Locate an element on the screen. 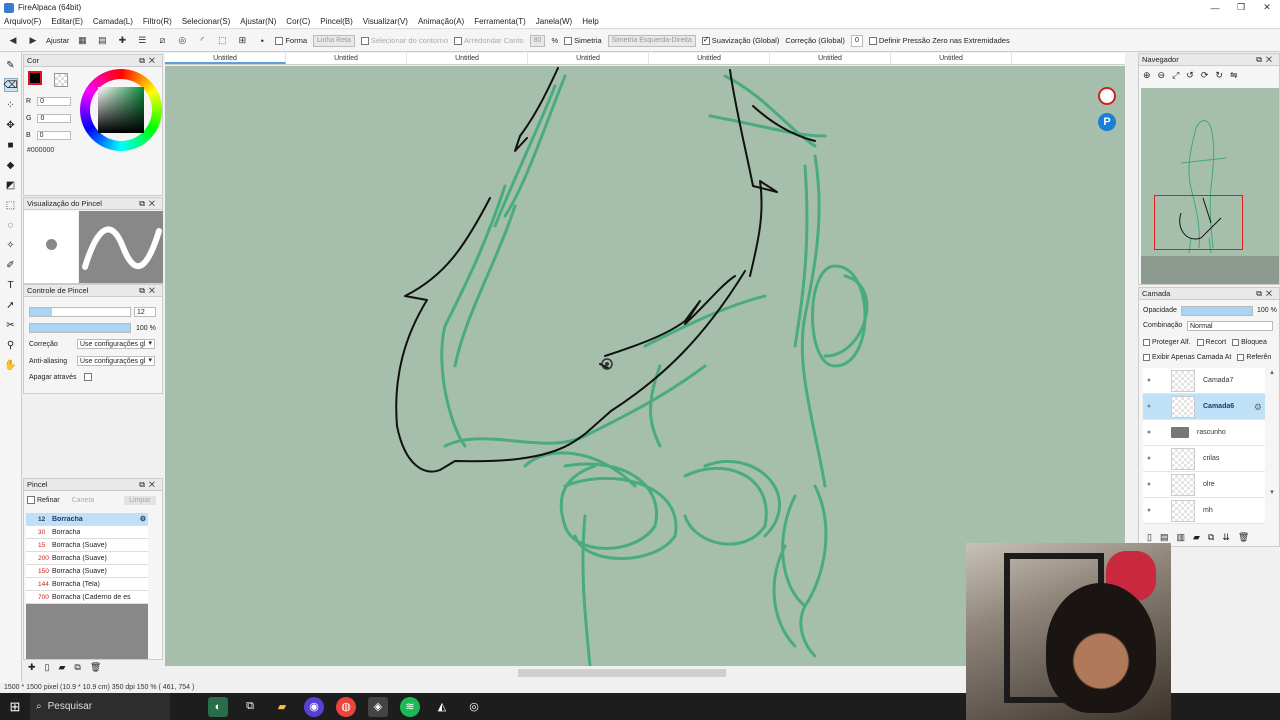  menu-visualizar: Visualizar(V) is located at coordinates (385, 21).